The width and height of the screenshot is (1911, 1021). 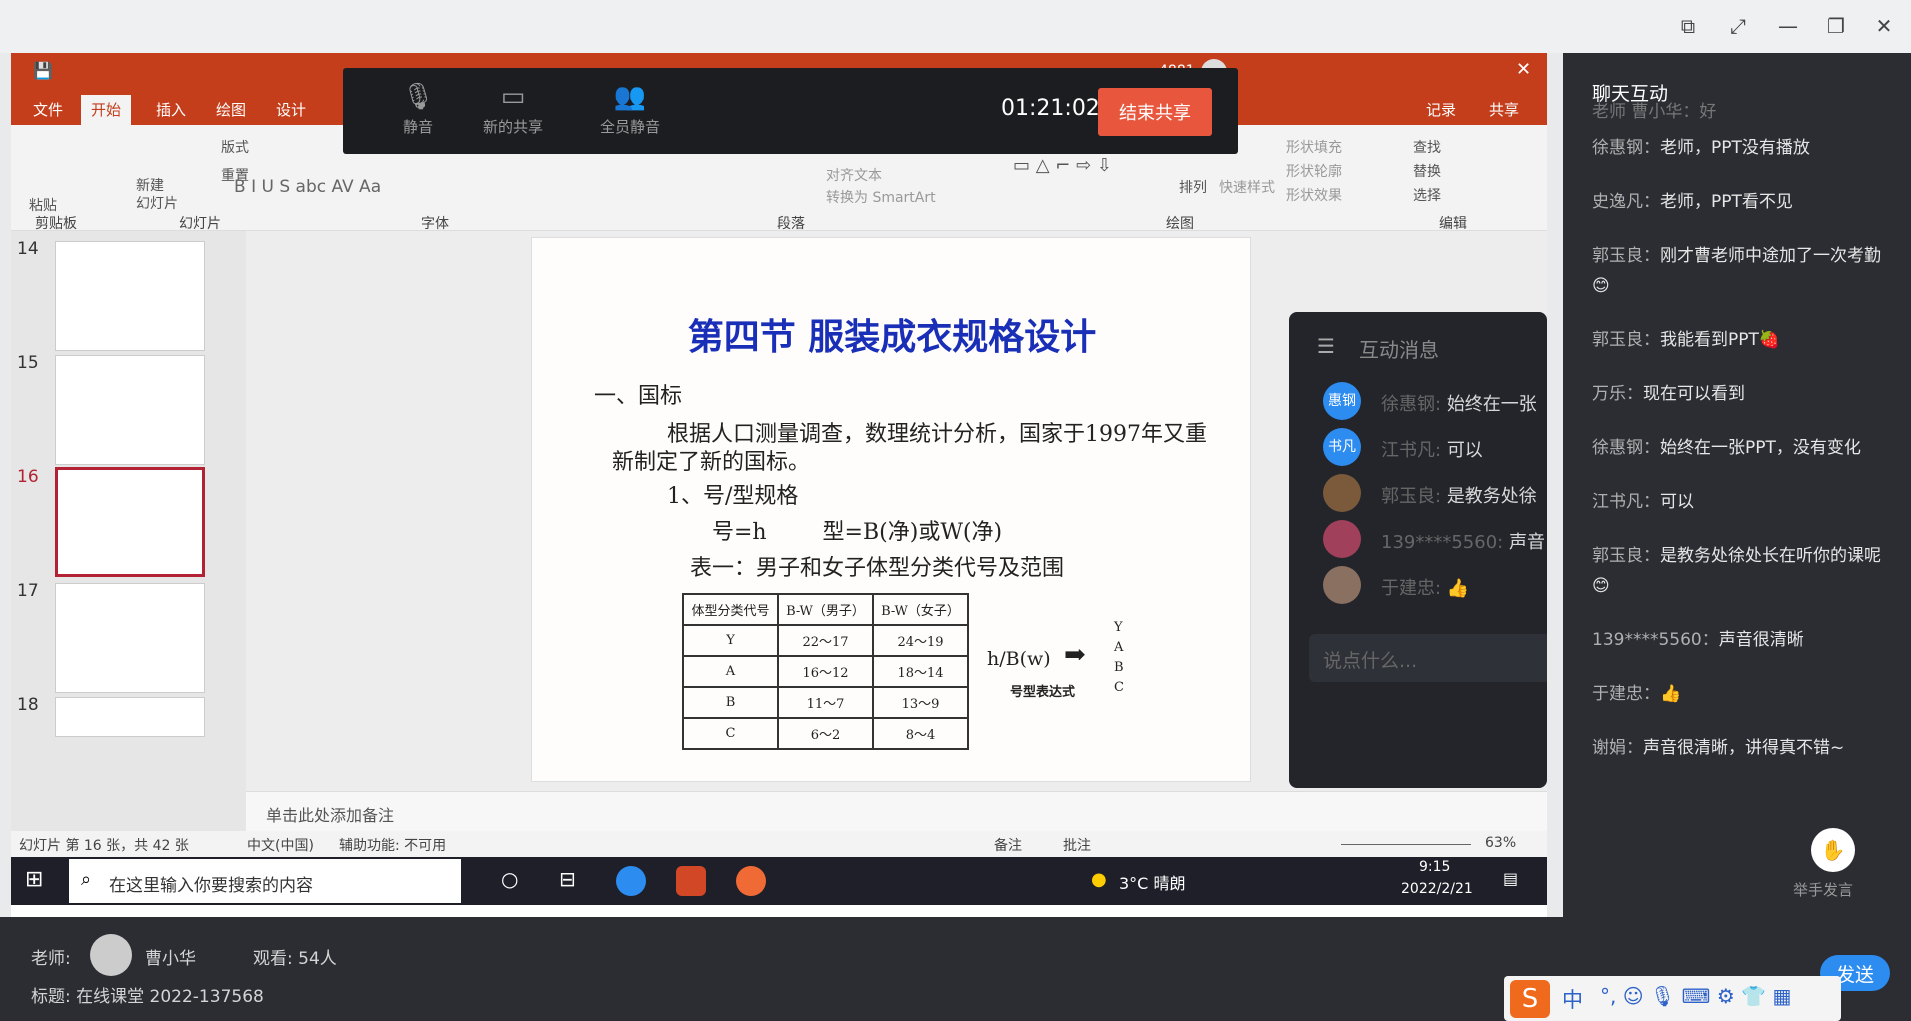 I want to click on group-slides: 幻灯片, so click(x=200, y=224).